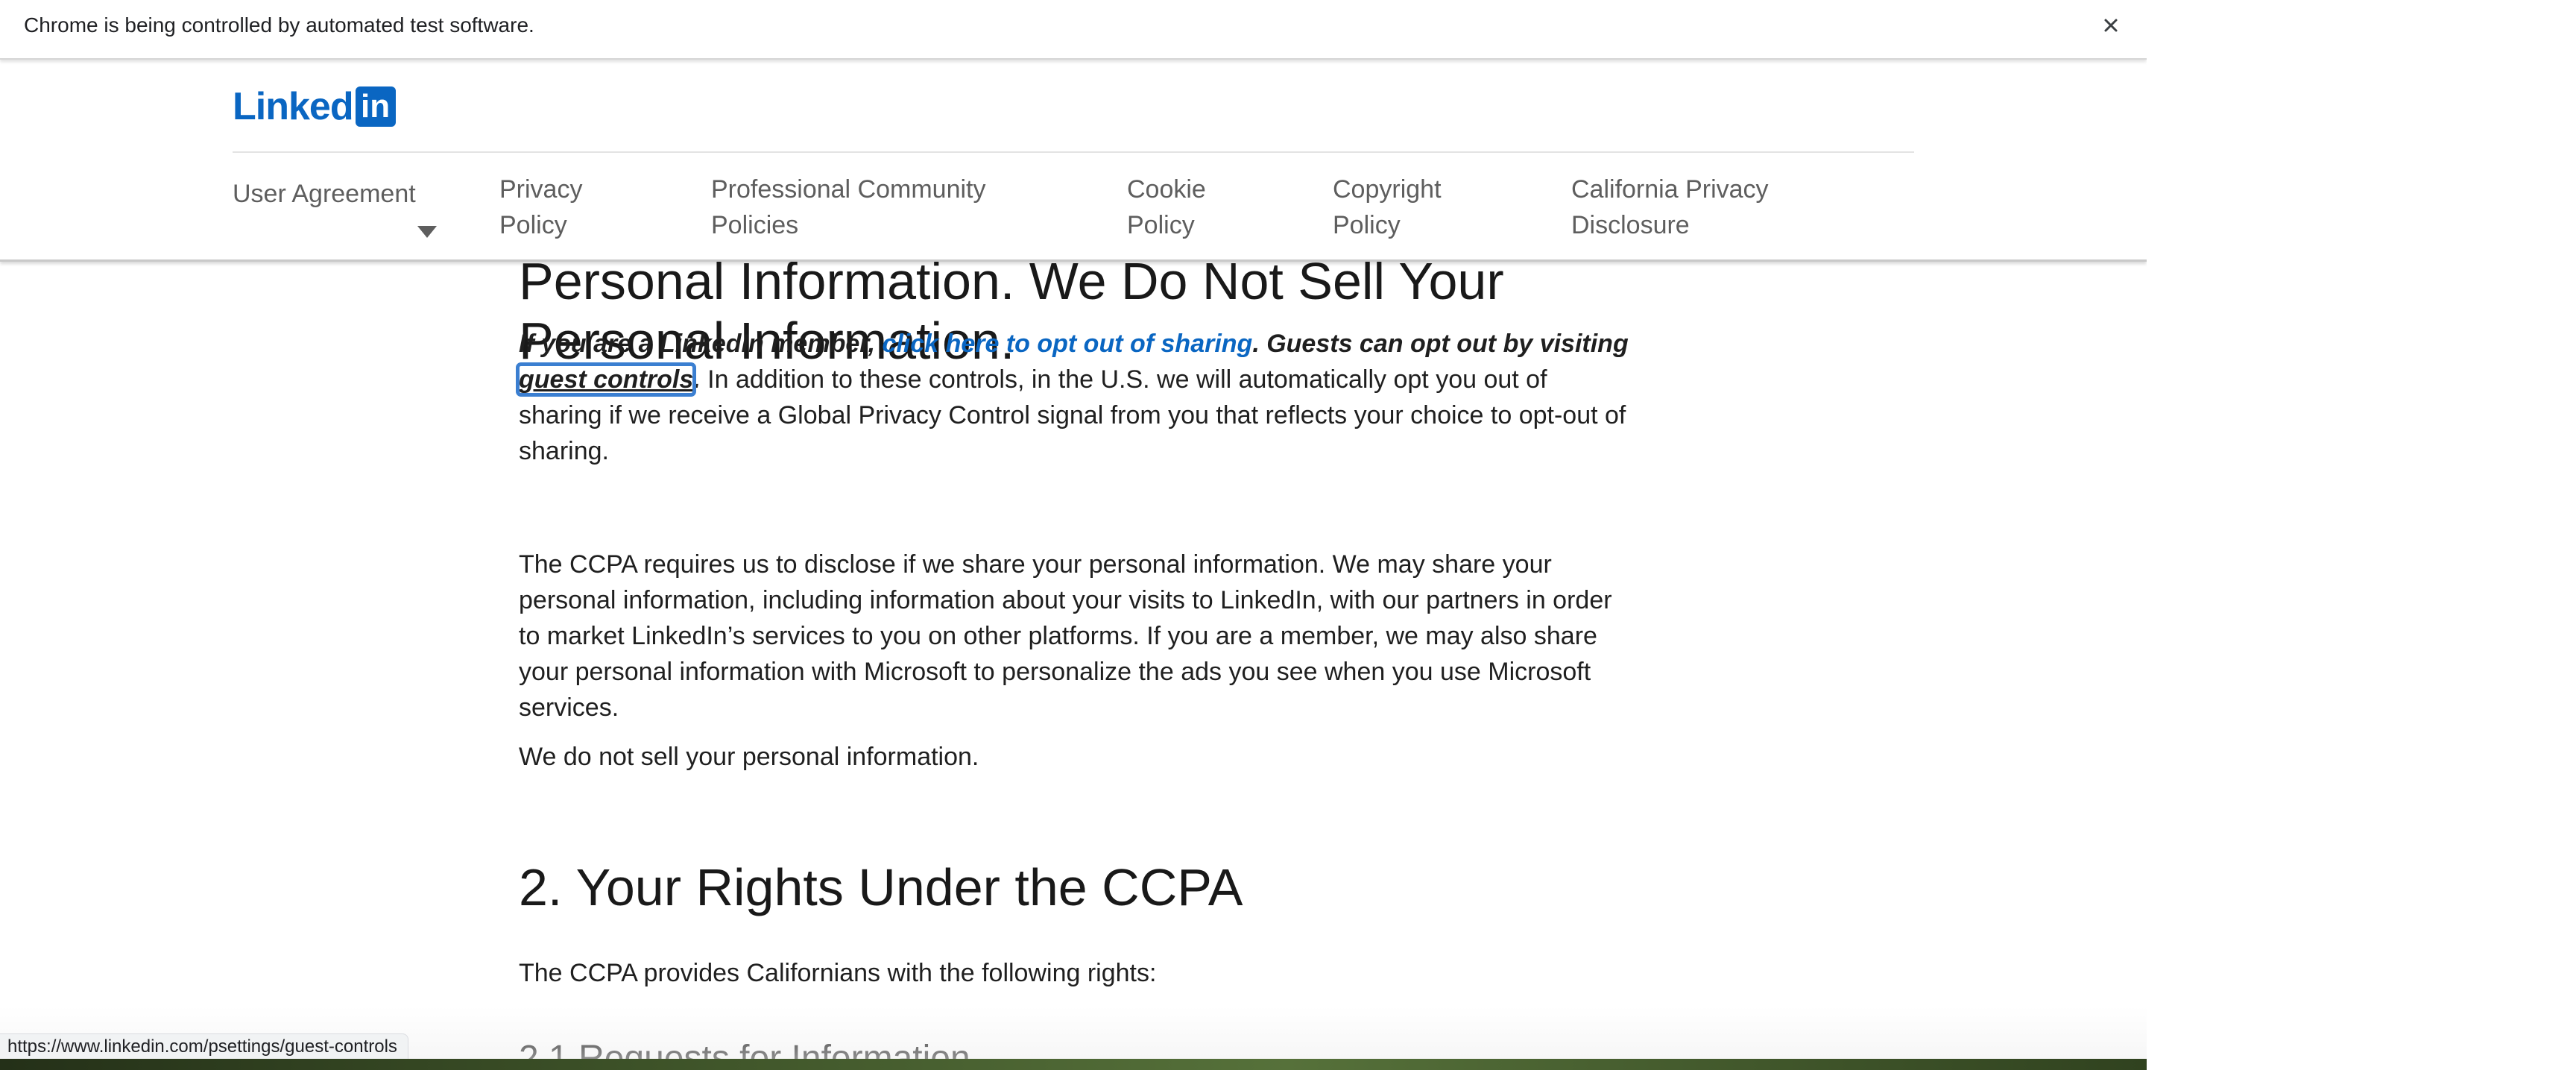  What do you see at coordinates (1387, 190) in the screenshot?
I see `nav-copyright-policy-line1: Copyright` at bounding box center [1387, 190].